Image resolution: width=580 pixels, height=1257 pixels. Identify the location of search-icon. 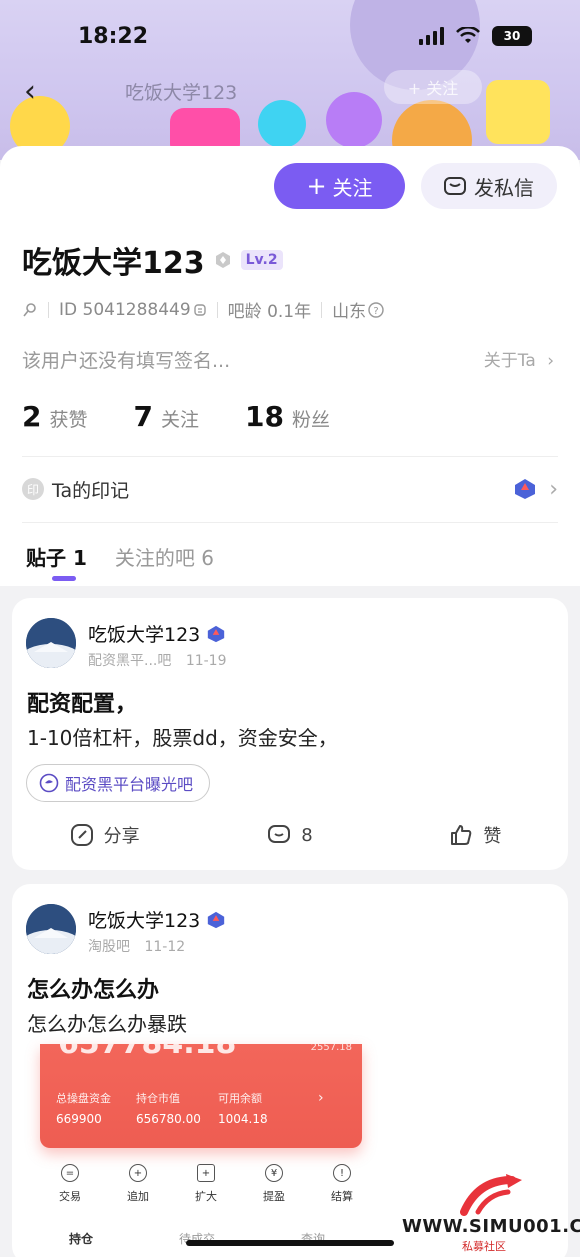
(30, 310).